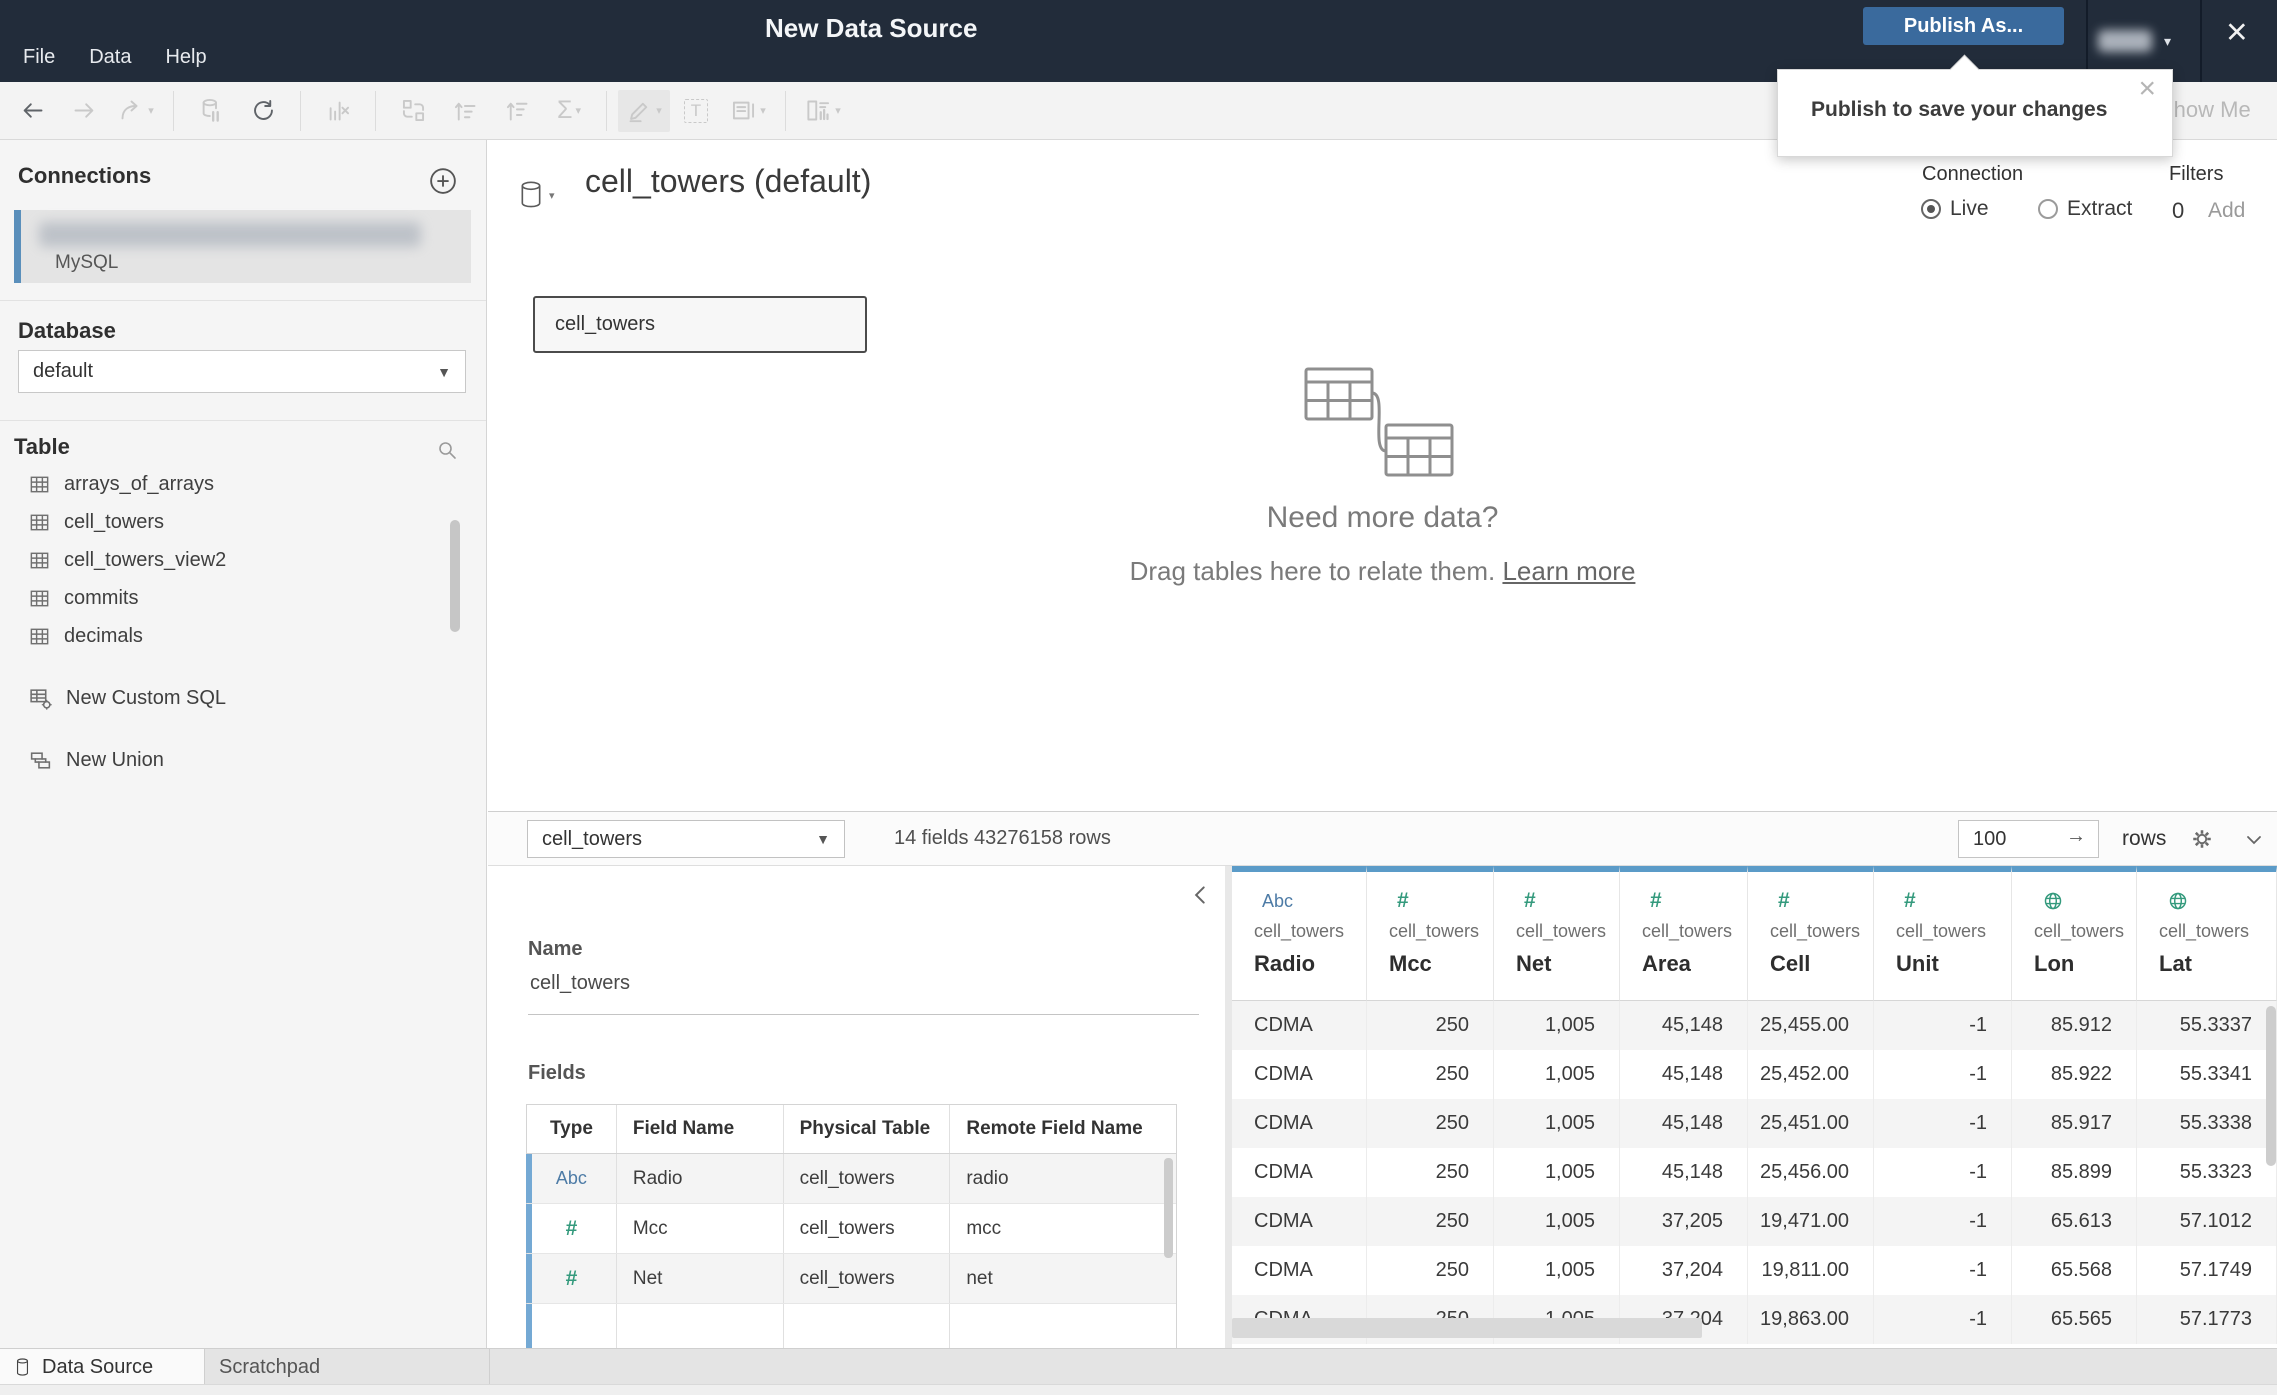 The height and width of the screenshot is (1395, 2277). I want to click on fields-row-radio: Abc Radio cell_towers radio, so click(851, 1178).